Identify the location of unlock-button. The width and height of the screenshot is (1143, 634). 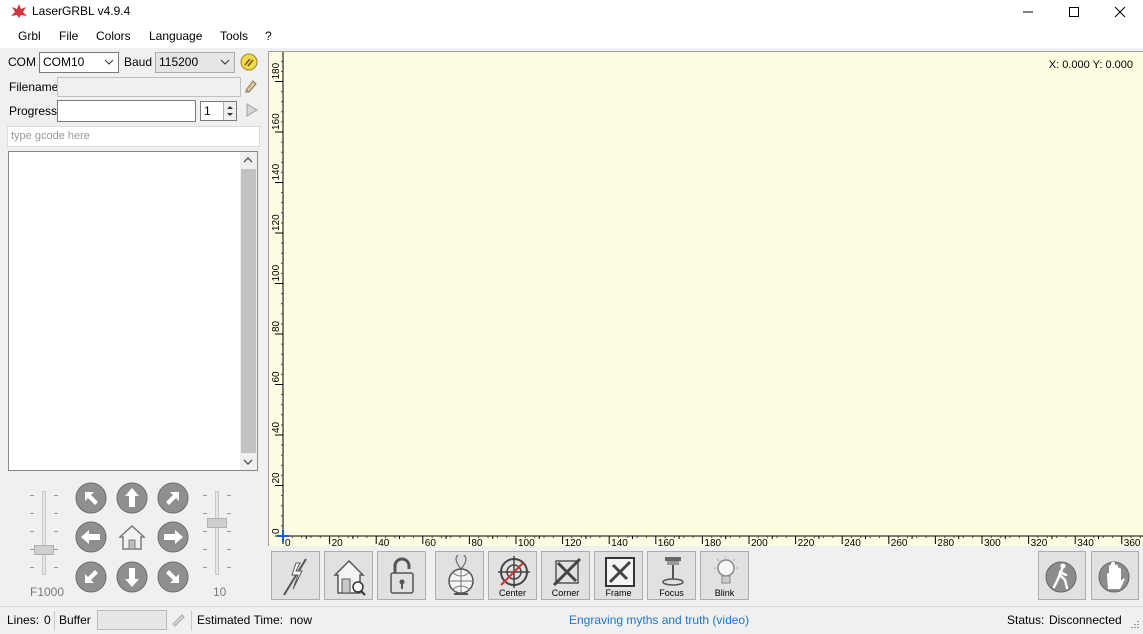
(401, 575).